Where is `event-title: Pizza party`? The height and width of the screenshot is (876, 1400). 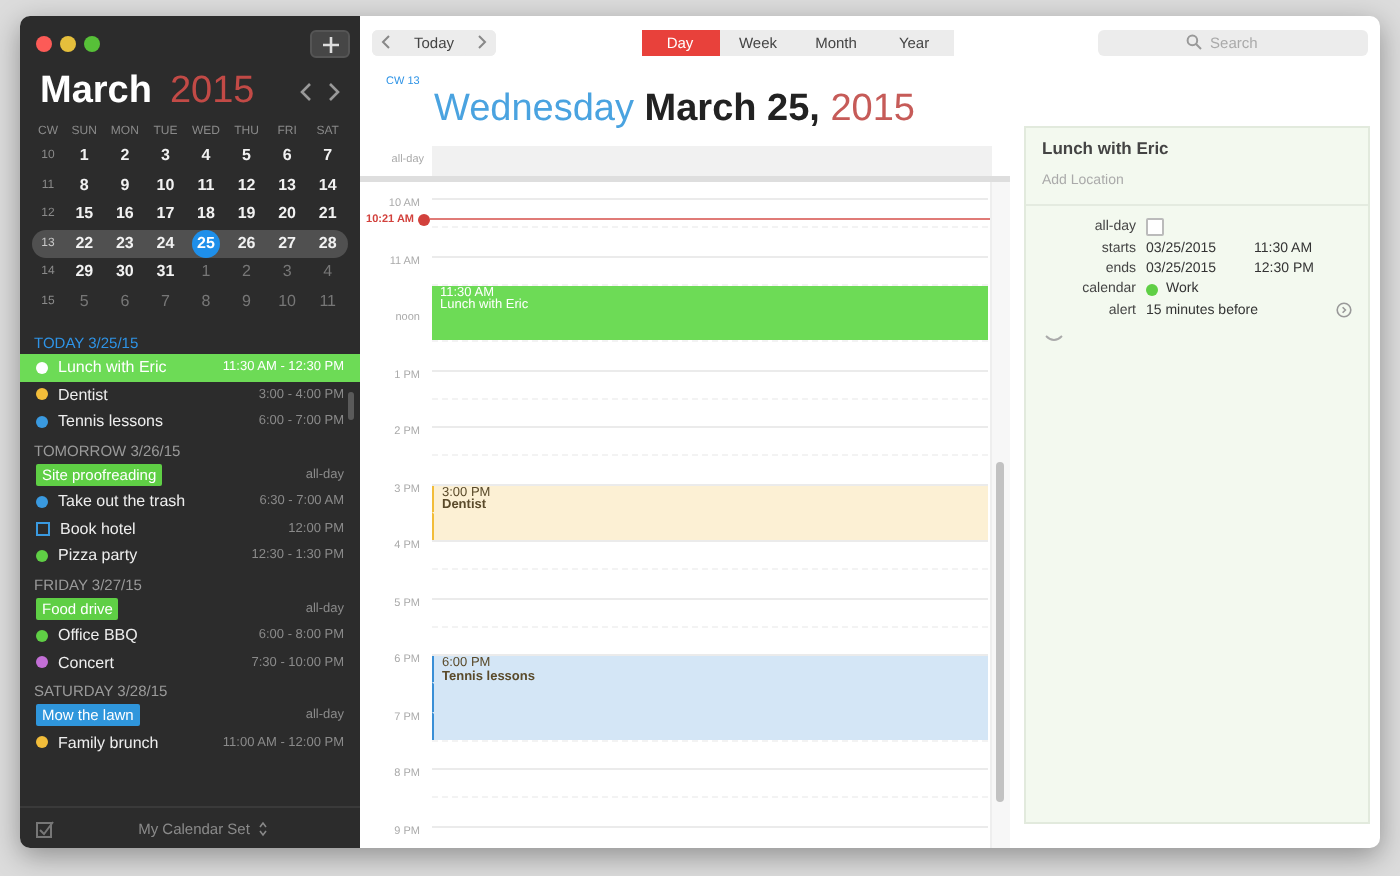
event-title: Pizza party is located at coordinates (99, 555).